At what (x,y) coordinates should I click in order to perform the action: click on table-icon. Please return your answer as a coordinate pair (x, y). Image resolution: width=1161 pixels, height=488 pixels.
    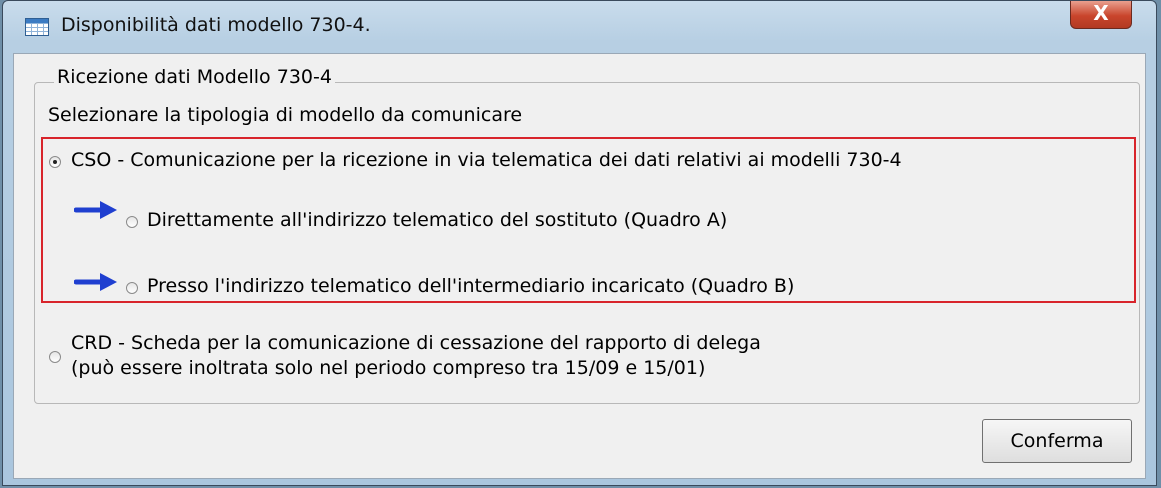
    Looking at the image, I should click on (37, 27).